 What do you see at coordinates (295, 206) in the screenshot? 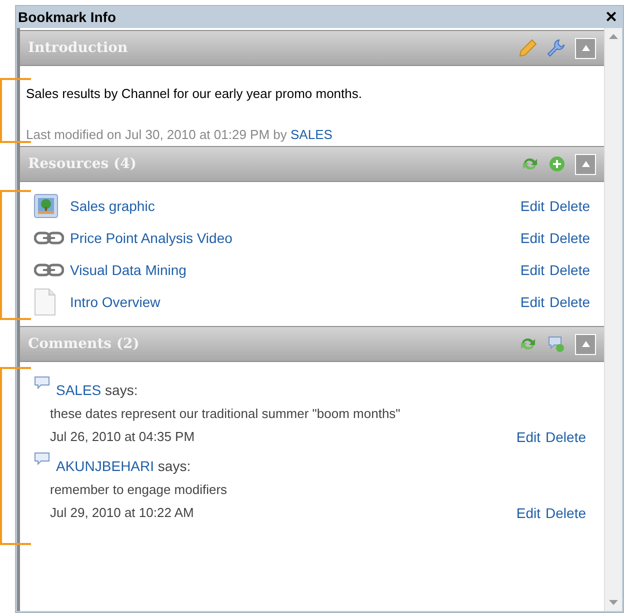
I see `resource-link: Sales graphic` at bounding box center [295, 206].